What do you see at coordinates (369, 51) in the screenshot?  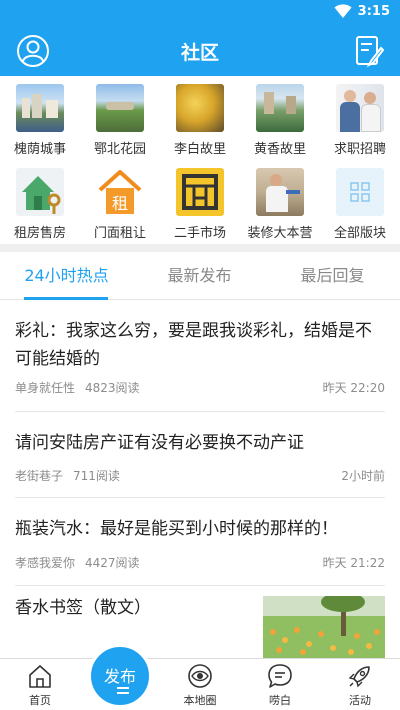 I see `compose-icon` at bounding box center [369, 51].